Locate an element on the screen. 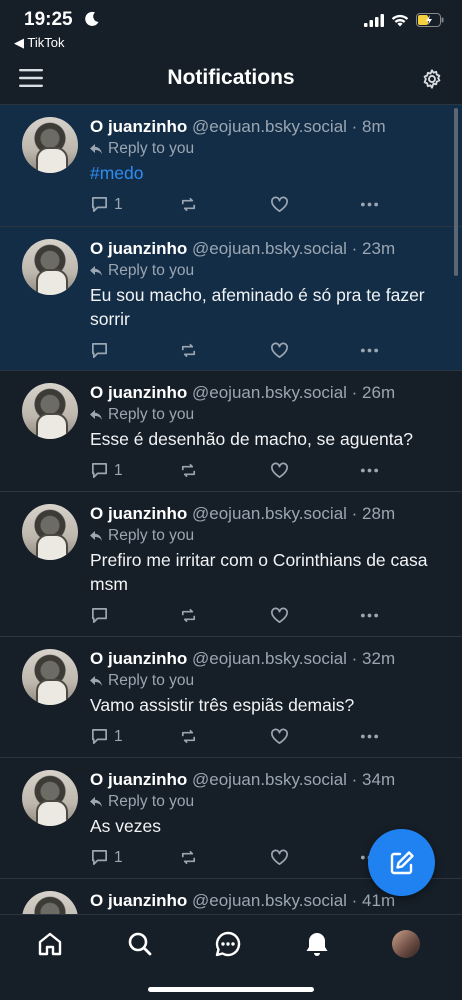  scrollbar is located at coordinates (456, 192).